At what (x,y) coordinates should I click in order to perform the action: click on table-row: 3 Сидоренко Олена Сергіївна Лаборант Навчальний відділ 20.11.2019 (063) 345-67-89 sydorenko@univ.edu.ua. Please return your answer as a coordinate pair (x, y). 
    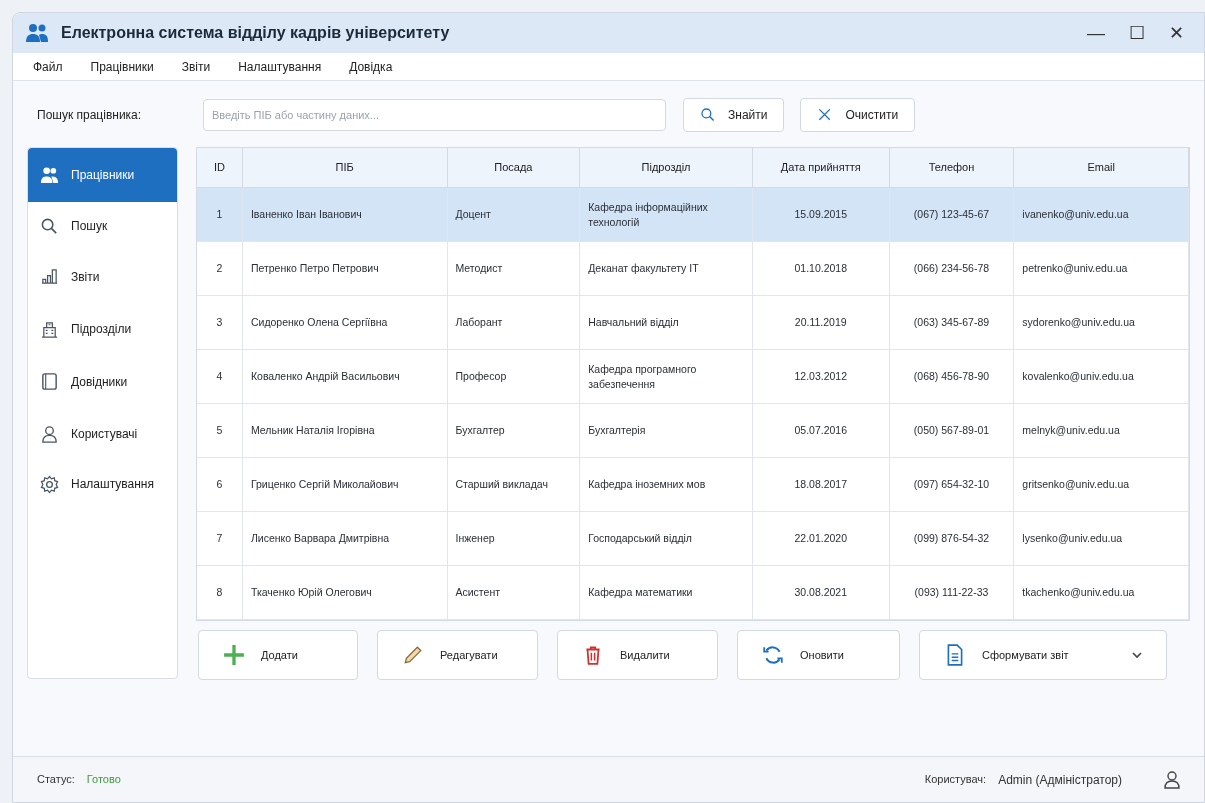
    Looking at the image, I should click on (693, 323).